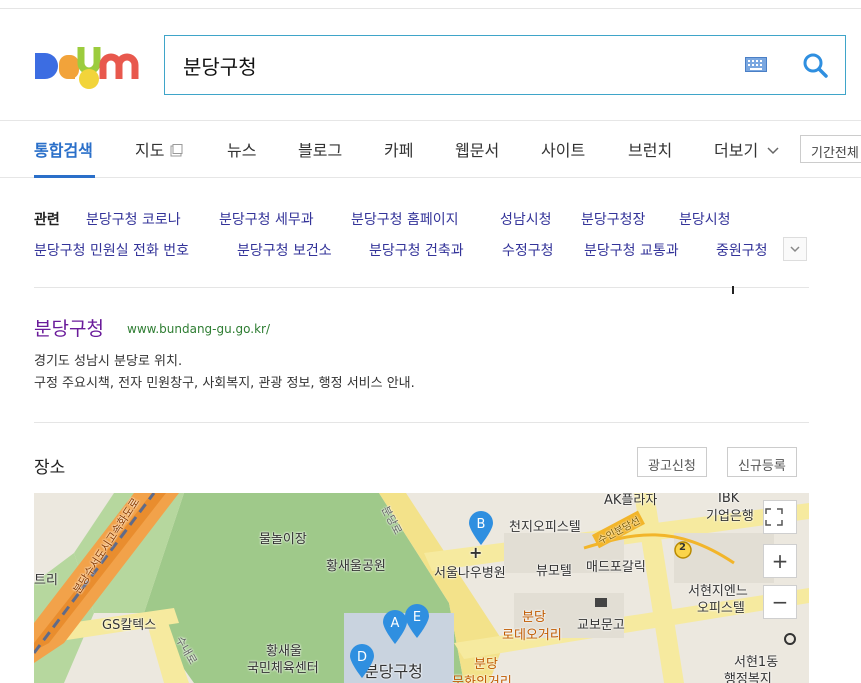 The image size is (861, 683). What do you see at coordinates (63, 149) in the screenshot?
I see `tab-integrated: 통합검색` at bounding box center [63, 149].